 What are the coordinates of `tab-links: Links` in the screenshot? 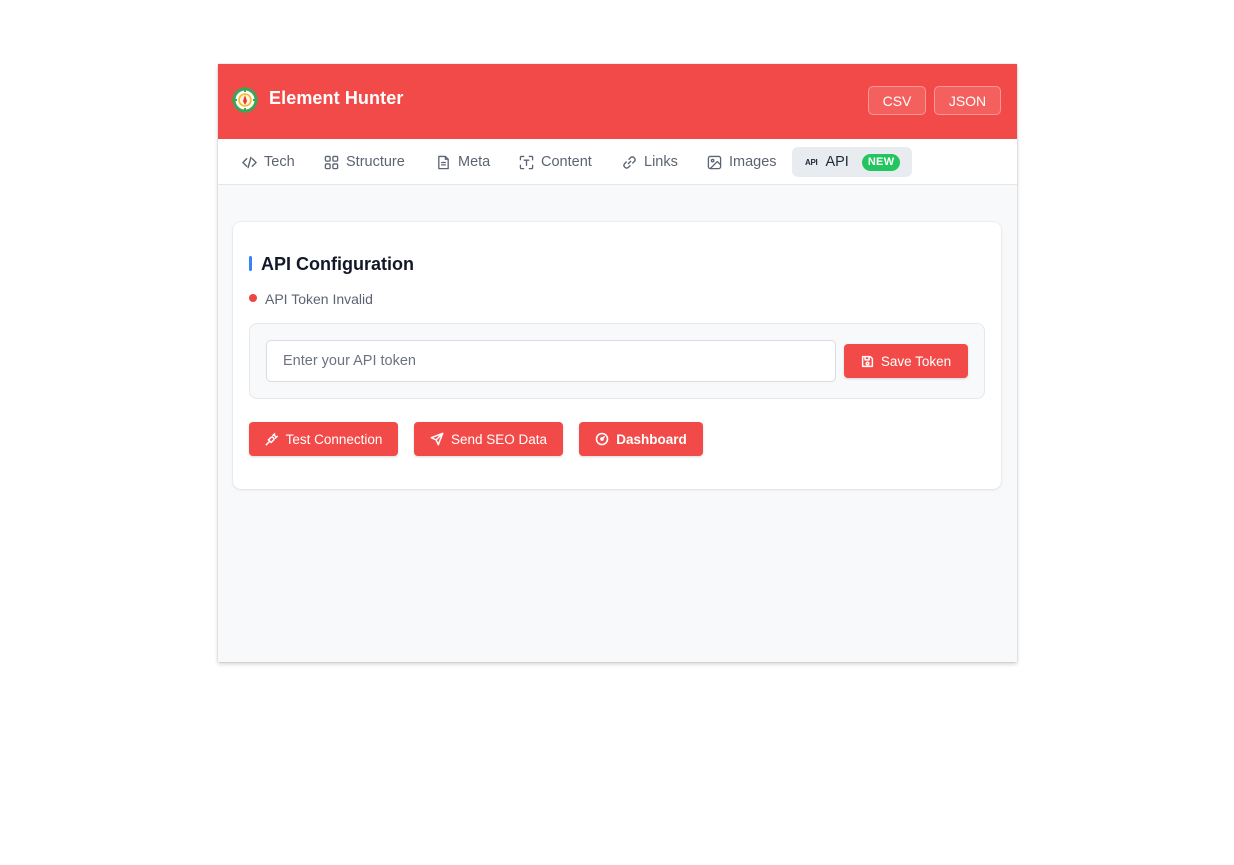 It's located at (650, 162).